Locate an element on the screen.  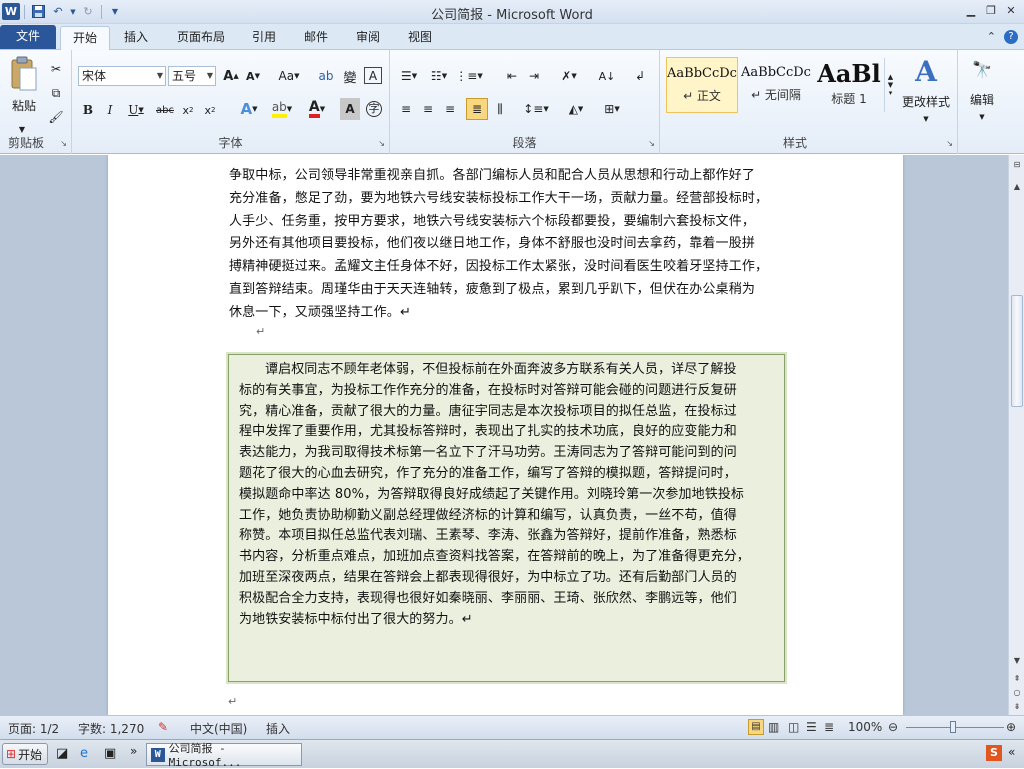
decrease-indent-icon: ⇤ is located at coordinates (512, 76).